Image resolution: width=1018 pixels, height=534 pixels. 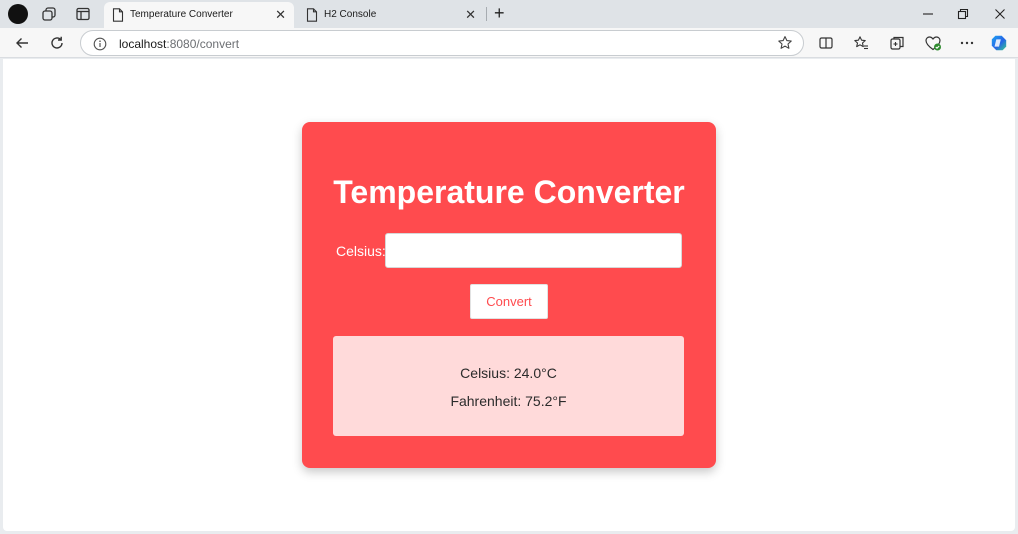 I want to click on fahrenheit-result: Fahrenheit: 75.2°F, so click(x=508, y=401).